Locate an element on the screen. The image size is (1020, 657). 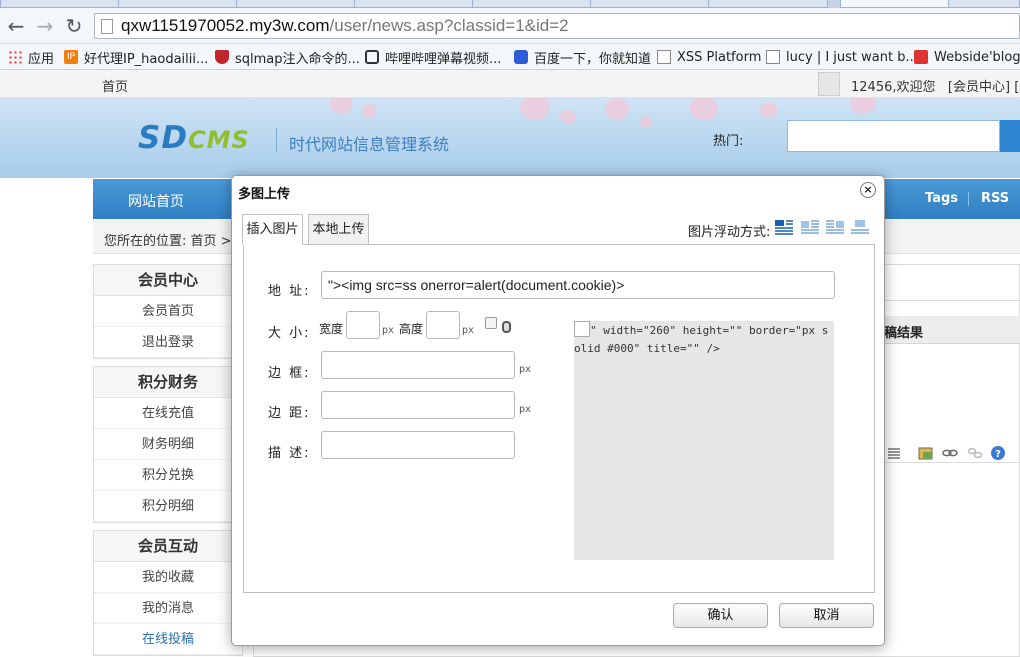
description-input is located at coordinates (418, 445).